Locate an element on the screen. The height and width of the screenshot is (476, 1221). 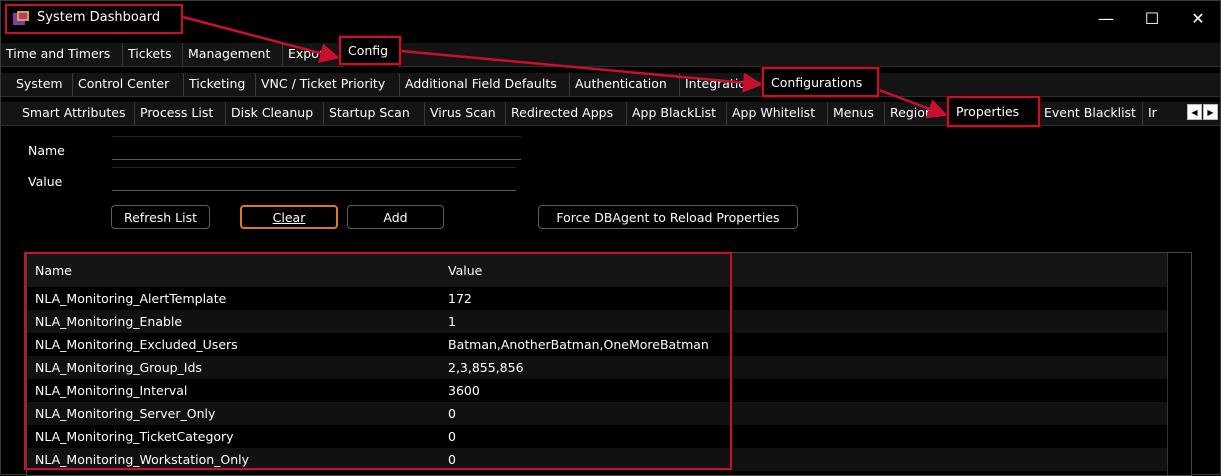
list-scrollbar is located at coordinates (1179, 364).